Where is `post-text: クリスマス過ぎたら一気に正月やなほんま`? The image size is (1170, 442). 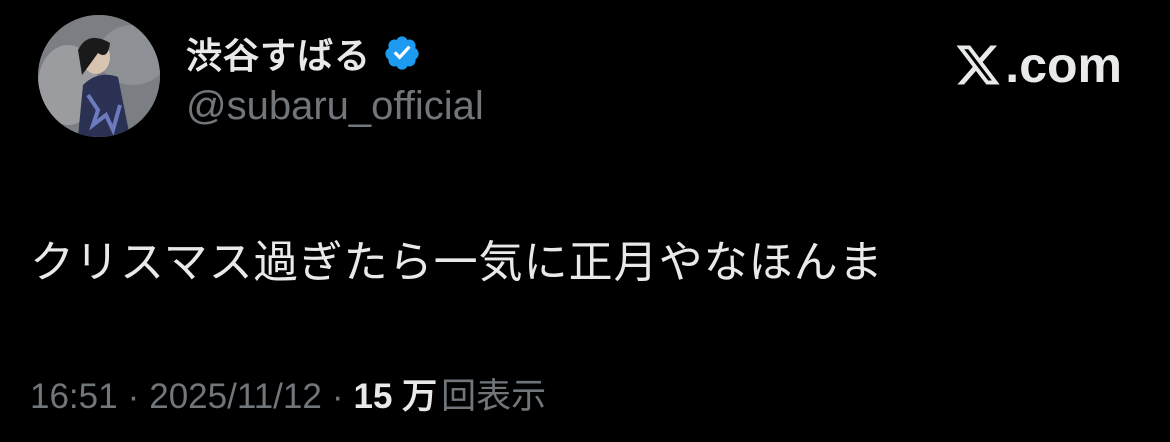 post-text: クリスマス過ぎたら一気に正月やなほんま is located at coordinates (457, 262).